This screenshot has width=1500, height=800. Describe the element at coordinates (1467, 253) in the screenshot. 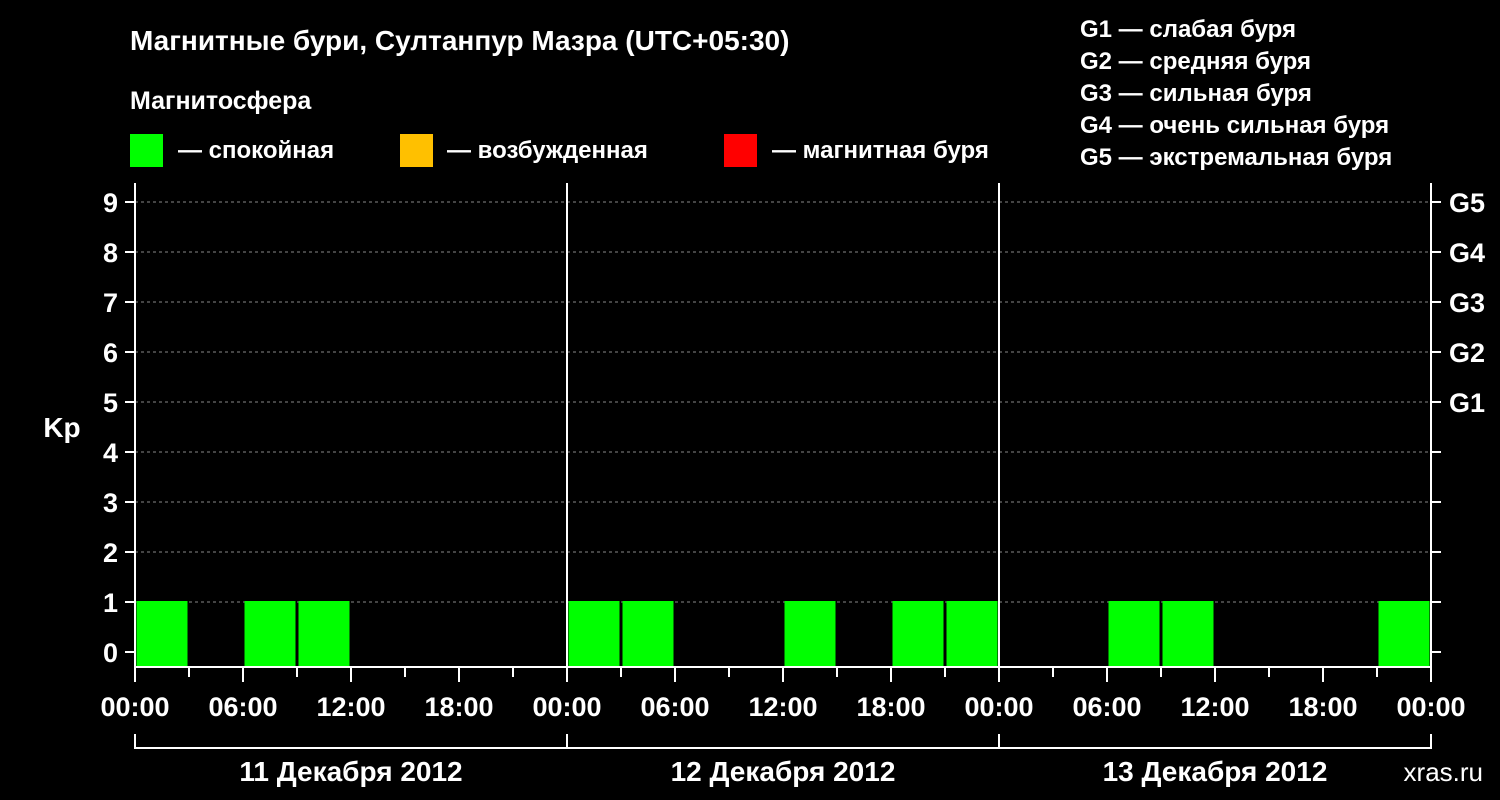

I see `g-level-label-G4: G4` at that location.